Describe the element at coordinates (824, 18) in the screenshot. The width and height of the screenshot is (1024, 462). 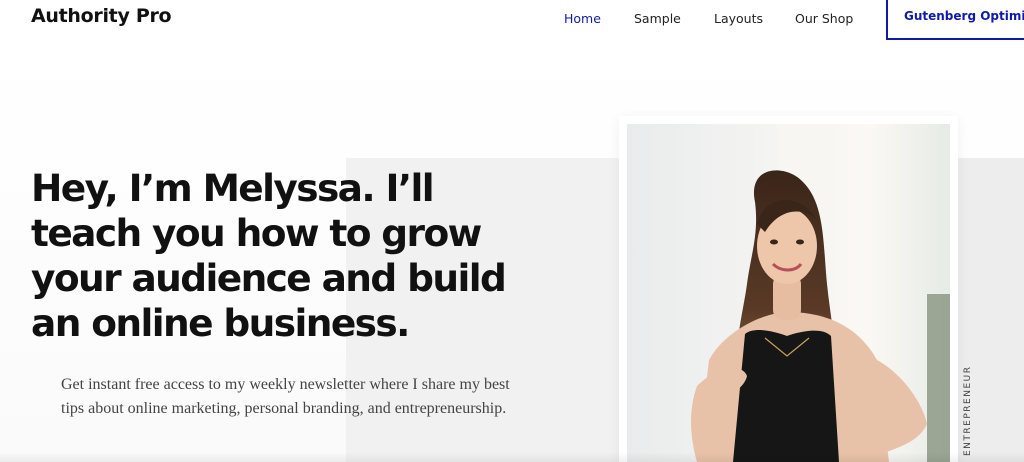
I see `nav-item-our-shop: Our Shop` at that location.